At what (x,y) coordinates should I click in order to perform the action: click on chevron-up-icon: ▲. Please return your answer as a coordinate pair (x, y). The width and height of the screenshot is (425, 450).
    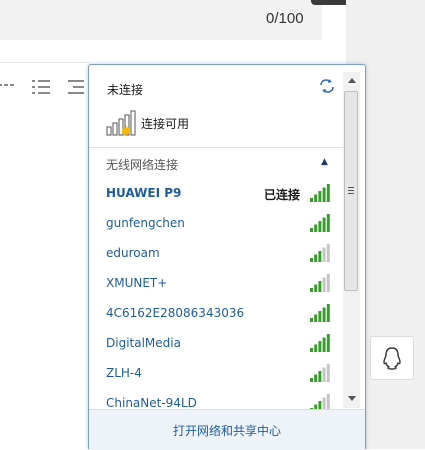
    Looking at the image, I should click on (324, 162).